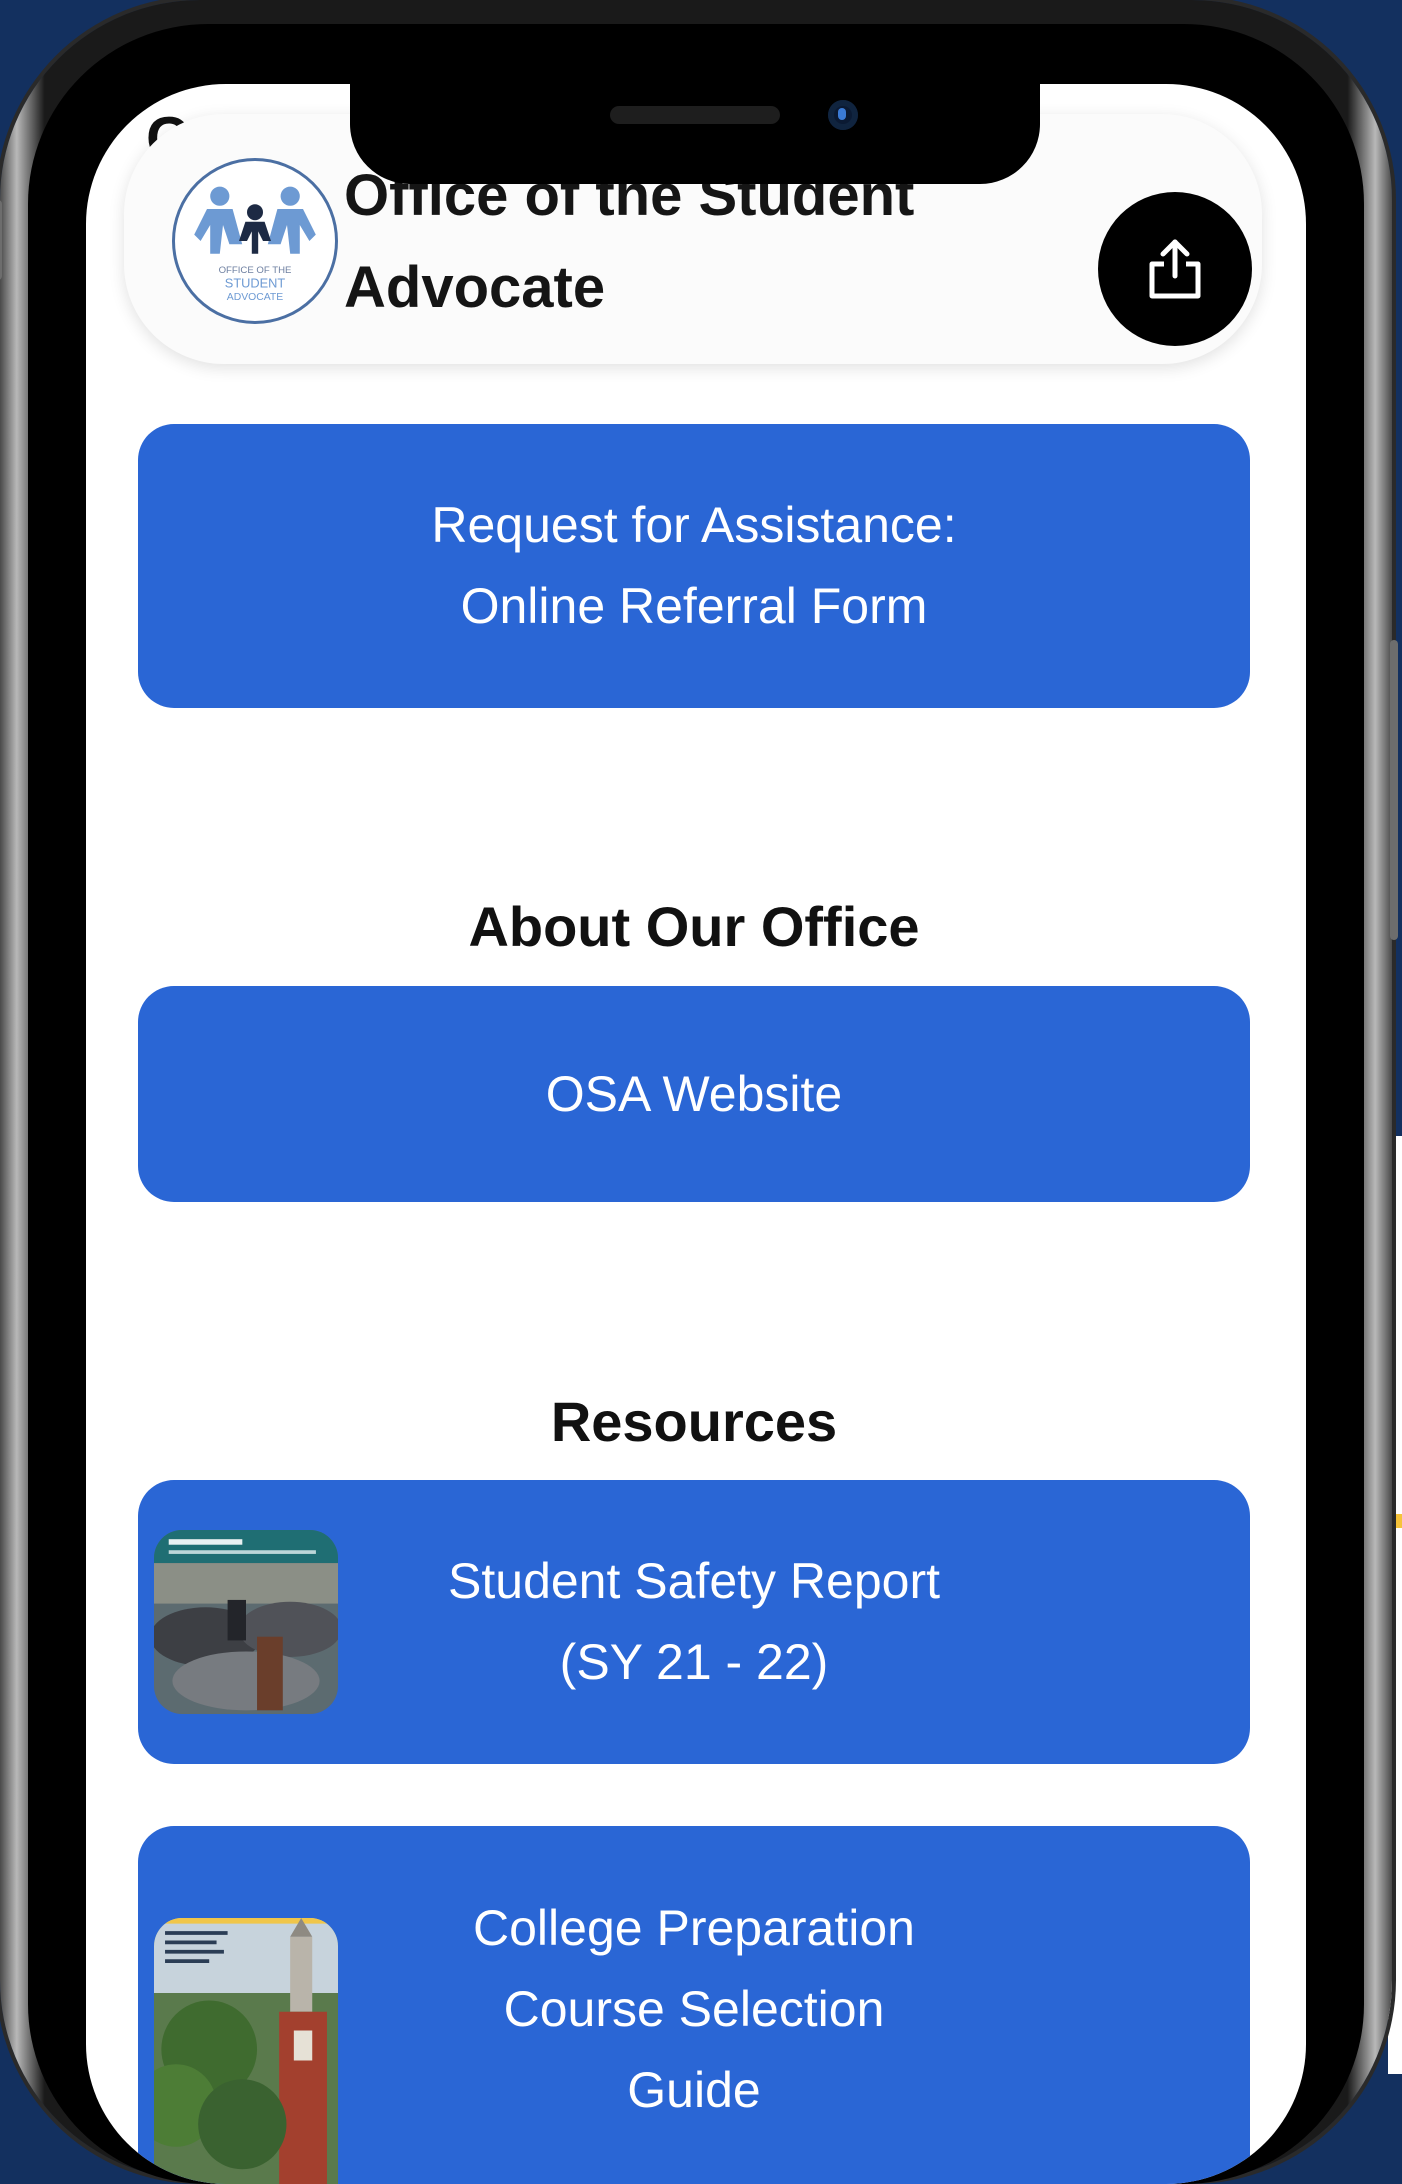 The width and height of the screenshot is (1402, 2184). What do you see at coordinates (1397, 1521) in the screenshot?
I see `background-accent` at bounding box center [1397, 1521].